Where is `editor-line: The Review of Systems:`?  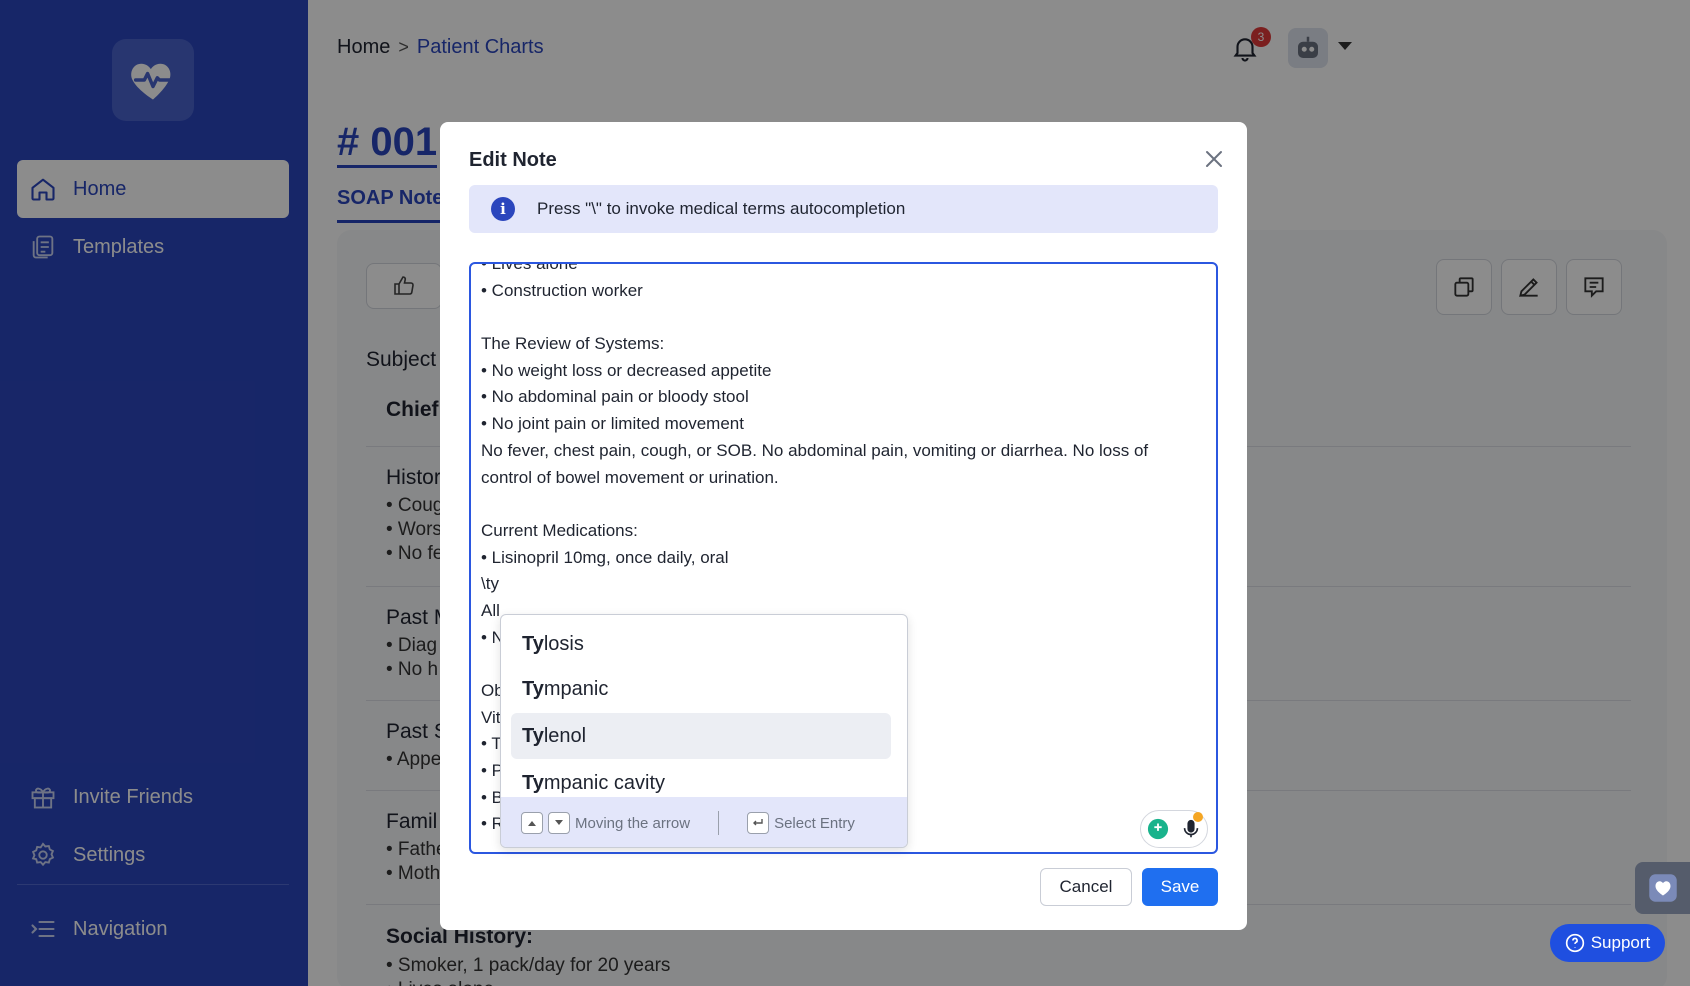 editor-line: The Review of Systems: is located at coordinates (573, 344).